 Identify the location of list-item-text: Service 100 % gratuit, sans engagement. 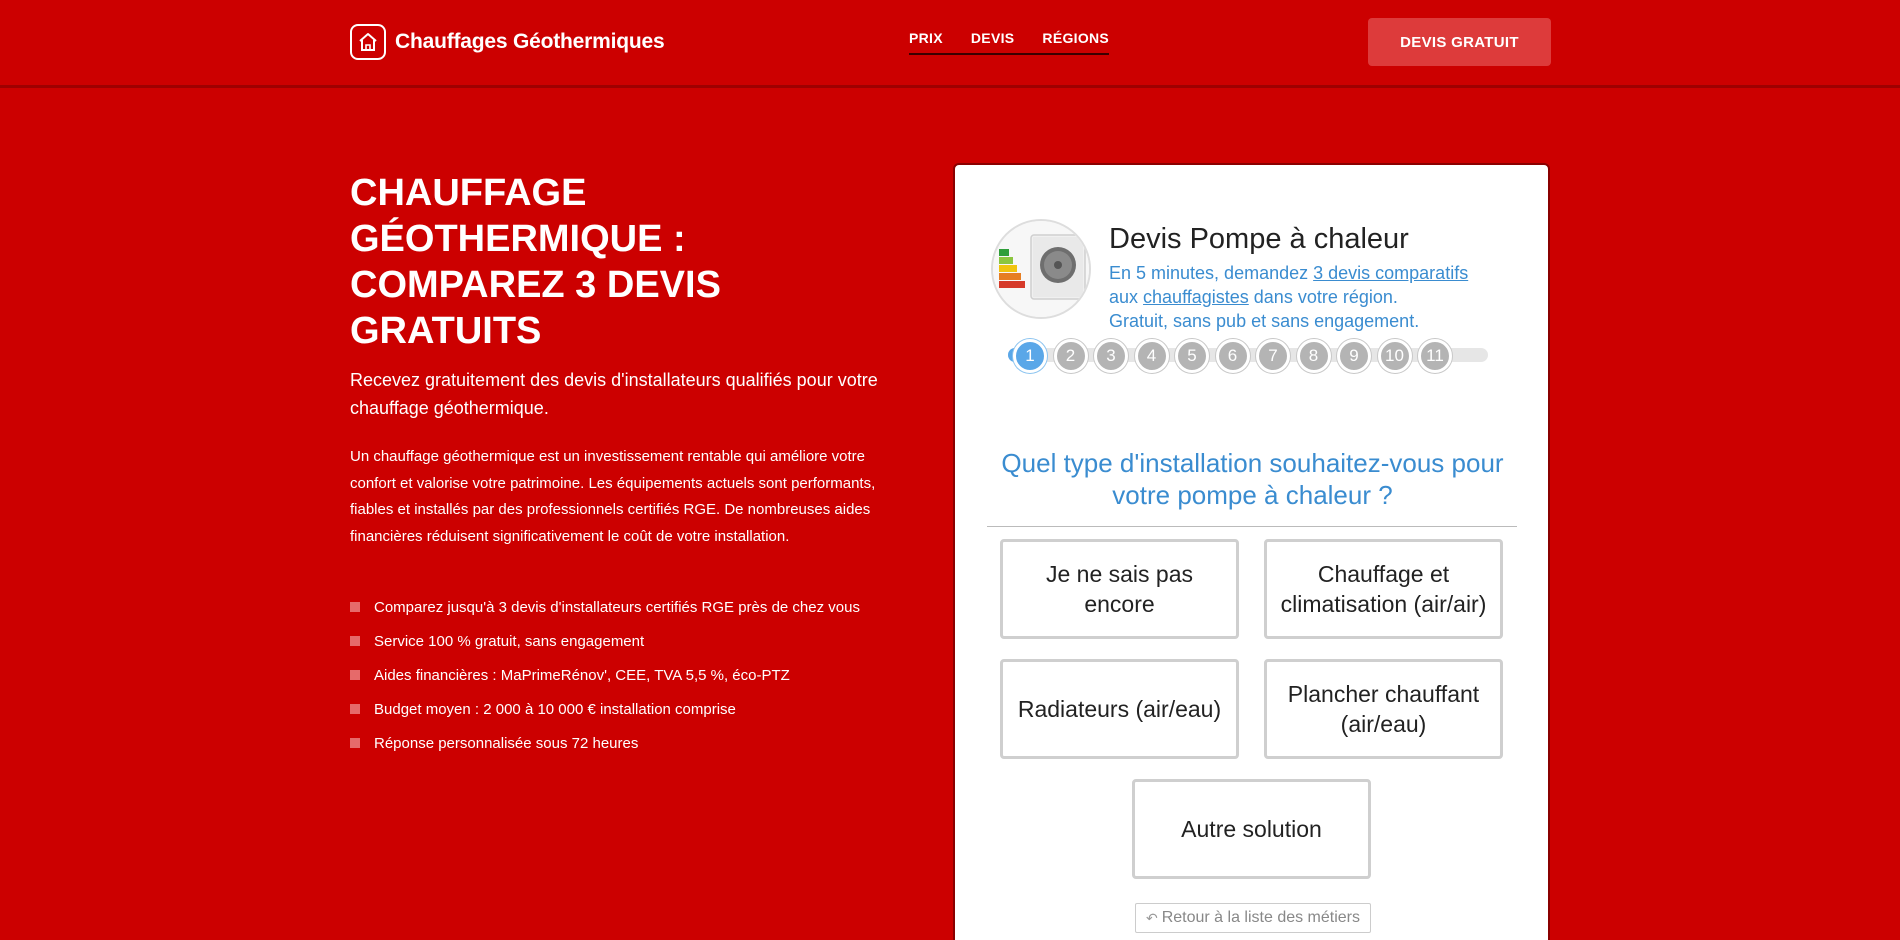
(509, 641).